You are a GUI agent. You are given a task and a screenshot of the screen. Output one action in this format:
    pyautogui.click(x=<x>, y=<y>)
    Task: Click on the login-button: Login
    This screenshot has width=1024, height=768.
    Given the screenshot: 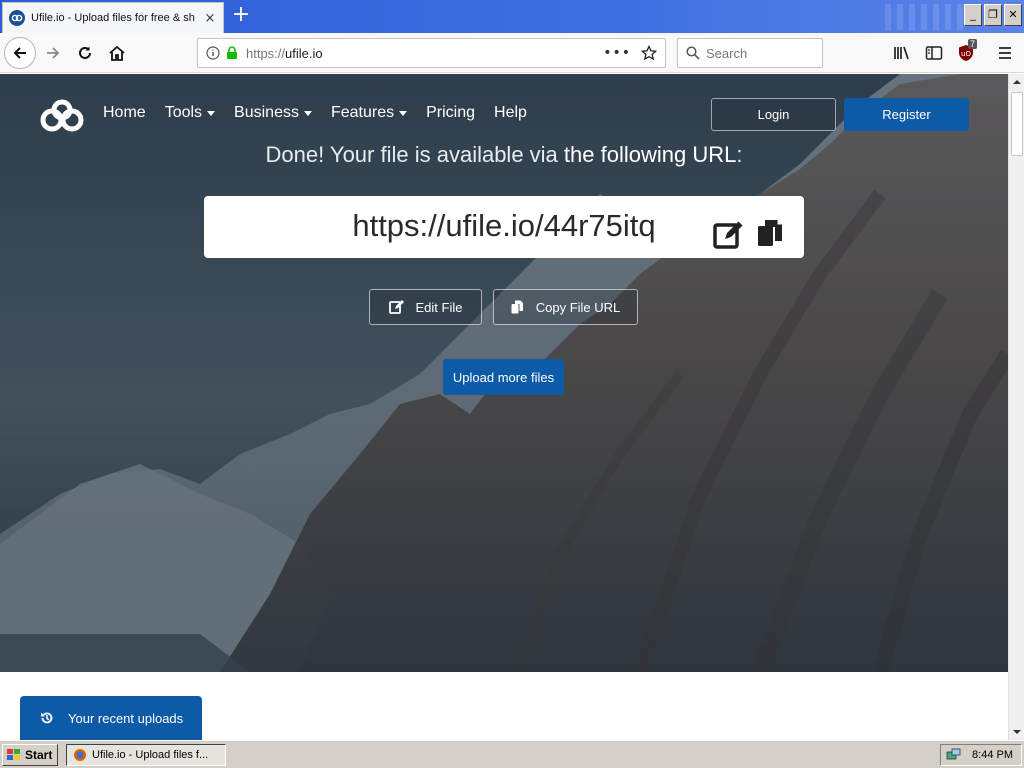 What is the action you would take?
    pyautogui.click(x=773, y=114)
    